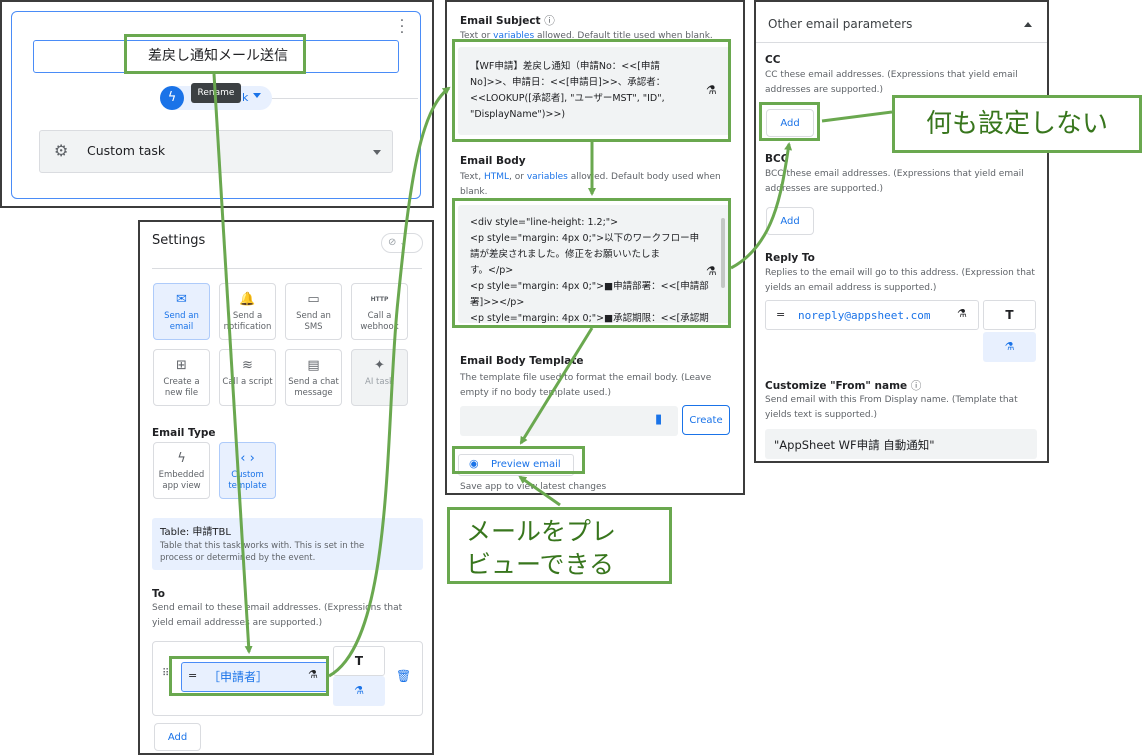 This screenshot has height=755, width=1144. What do you see at coordinates (389, 382) in the screenshot?
I see `arrow-to-to-subject` at bounding box center [389, 382].